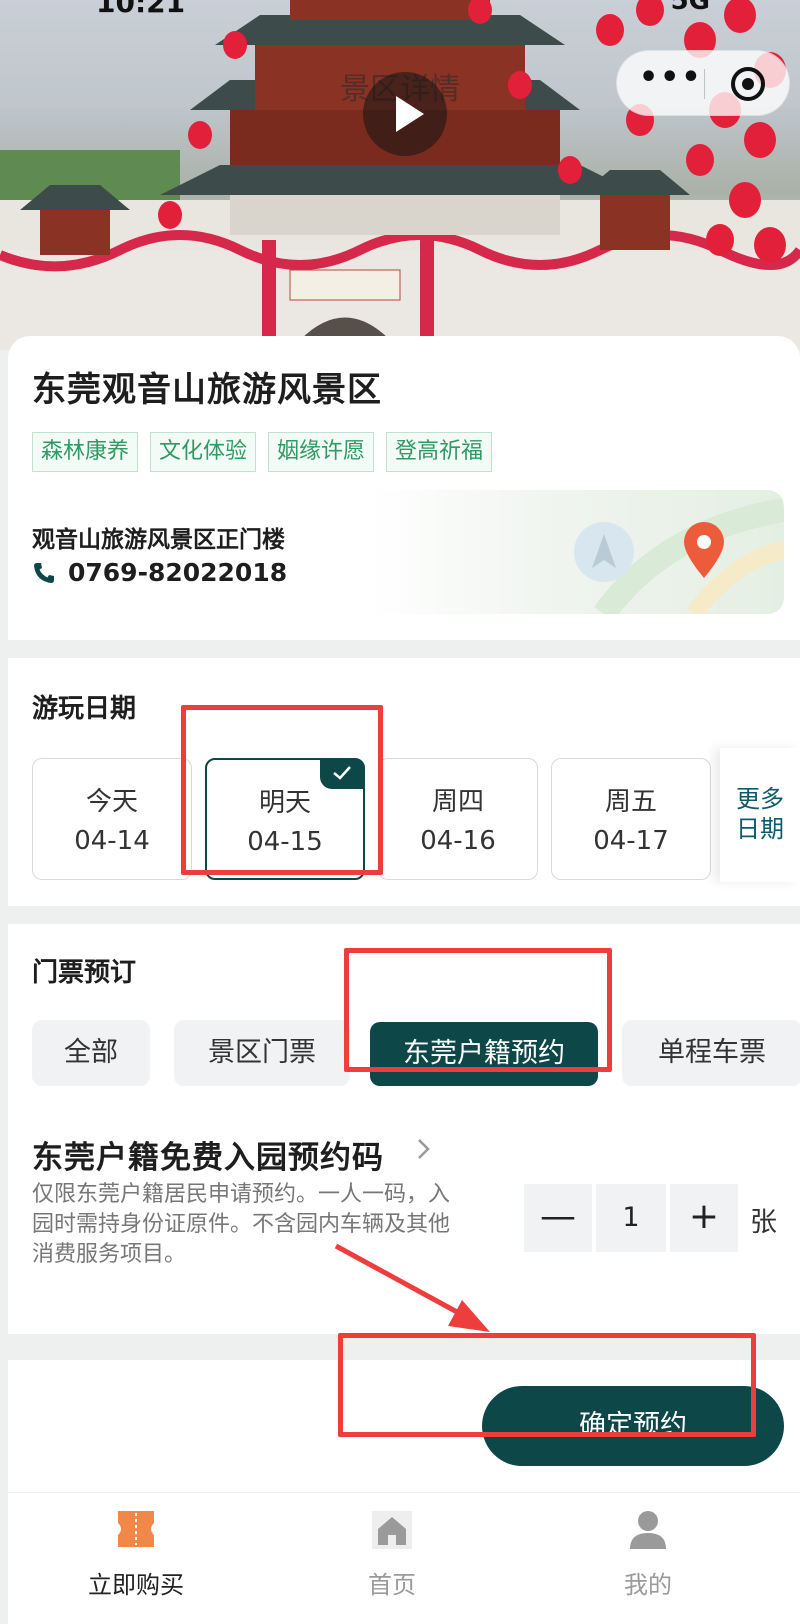  What do you see at coordinates (648, 1585) in the screenshot?
I see `tab-label: 我的` at bounding box center [648, 1585].